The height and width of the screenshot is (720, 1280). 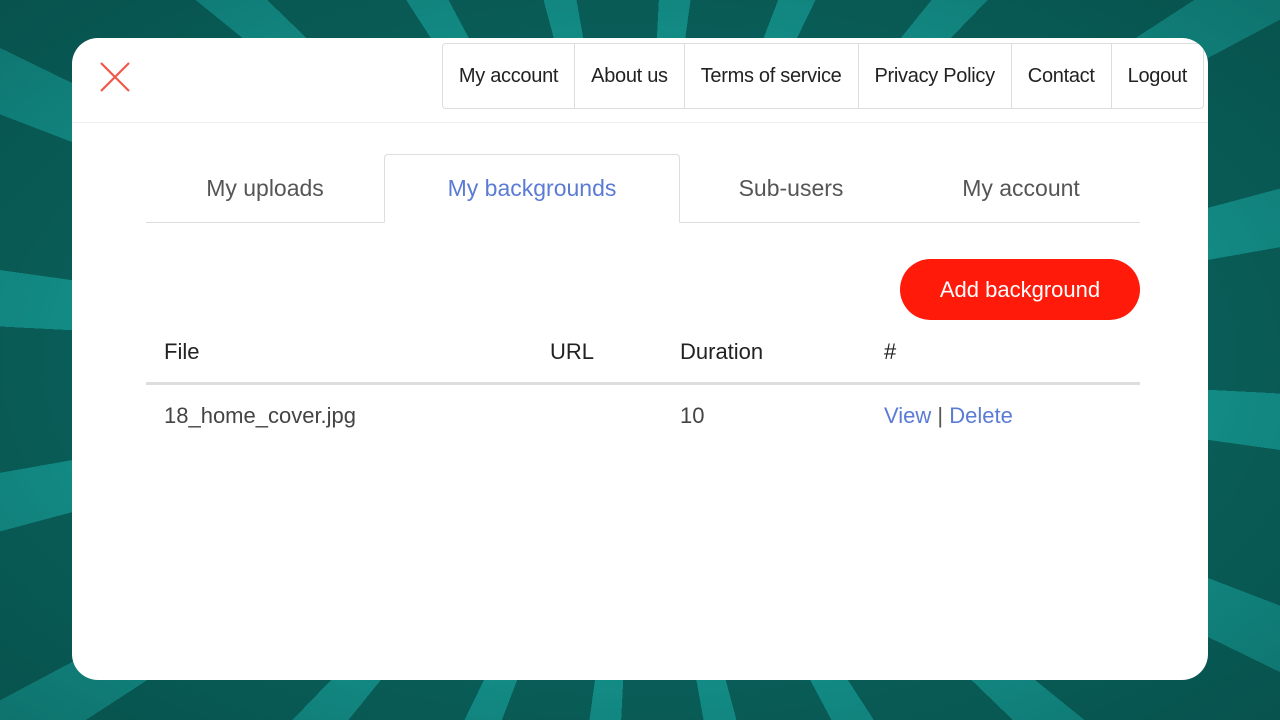 I want to click on nav-contact: Contact, so click(x=1060, y=76).